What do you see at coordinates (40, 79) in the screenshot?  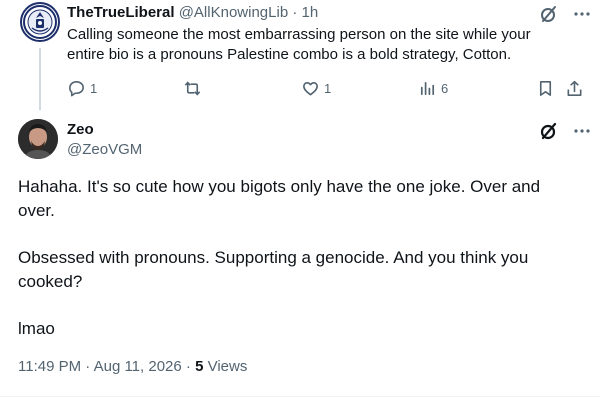 I see `thread-line` at bounding box center [40, 79].